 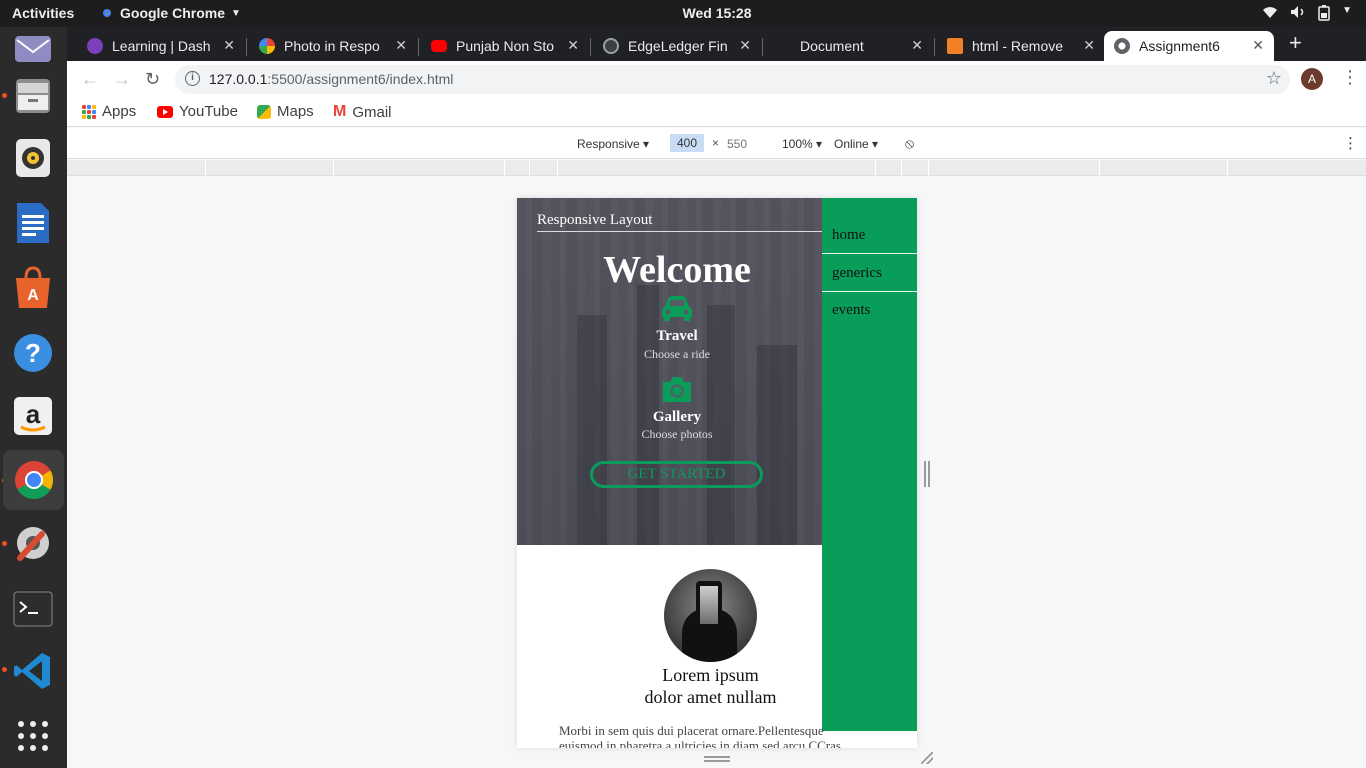 I want to click on tab-photo: Photo in Respo ✕, so click(x=333, y=46).